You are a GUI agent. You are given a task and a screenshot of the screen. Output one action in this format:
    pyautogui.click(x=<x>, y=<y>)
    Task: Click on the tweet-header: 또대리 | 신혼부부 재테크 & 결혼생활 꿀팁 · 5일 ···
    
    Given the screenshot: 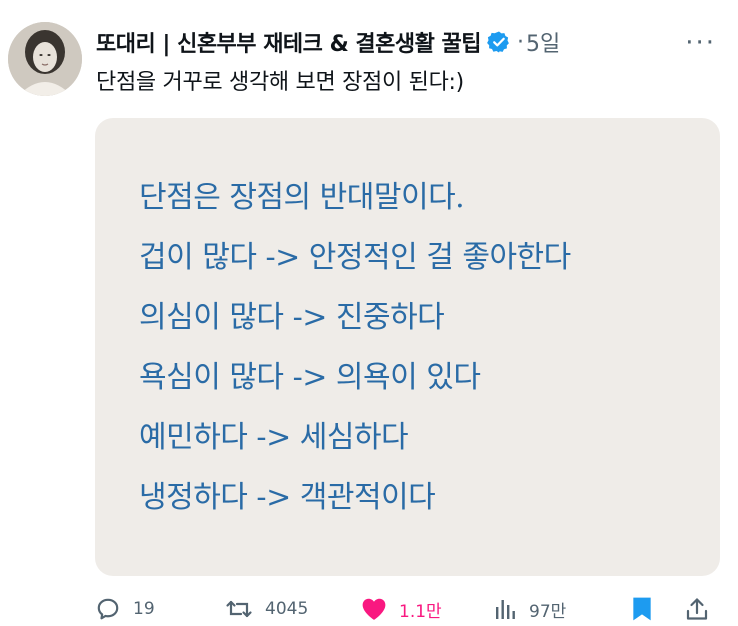 What is the action you would take?
    pyautogui.click(x=410, y=42)
    